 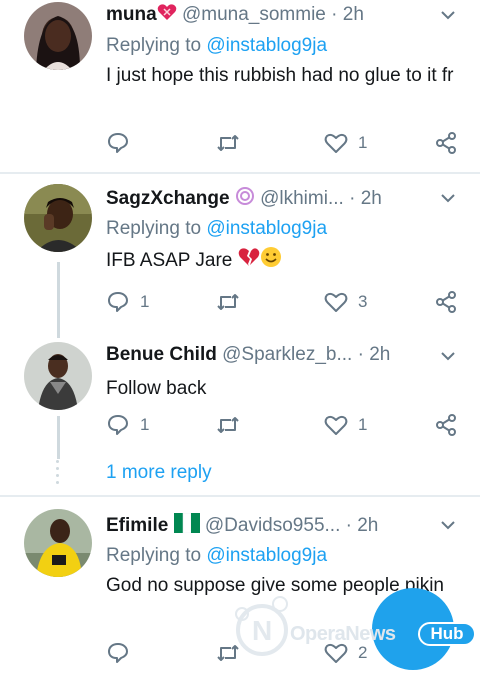 I want to click on tweet-header: Benue Child @Sparklez_b... · 2h, so click(x=284, y=357).